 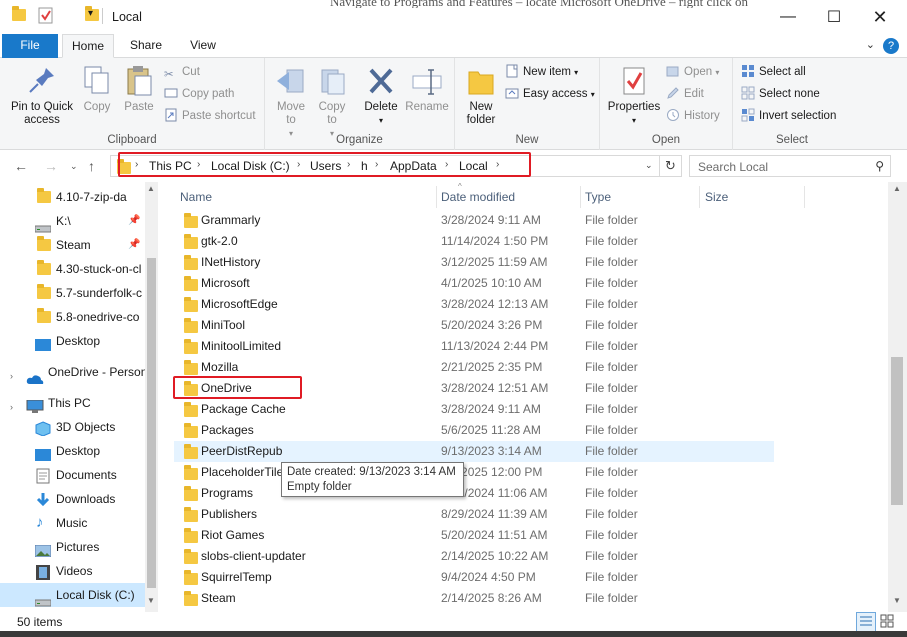 I want to click on close-button: ✕, so click(x=880, y=17).